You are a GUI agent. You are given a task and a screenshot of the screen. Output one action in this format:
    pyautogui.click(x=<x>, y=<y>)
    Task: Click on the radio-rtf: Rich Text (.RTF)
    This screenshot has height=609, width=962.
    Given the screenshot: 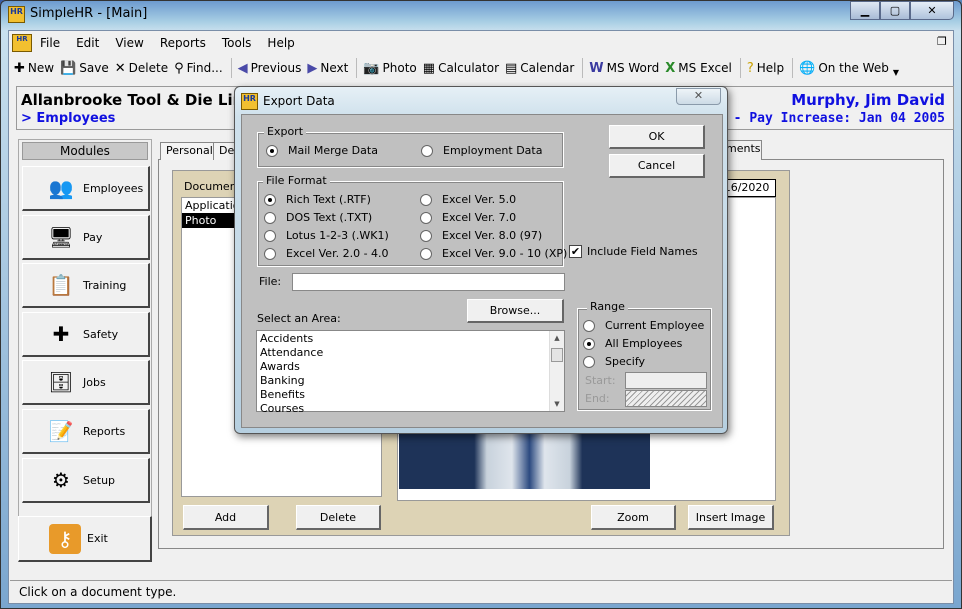 What is the action you would take?
    pyautogui.click(x=317, y=199)
    